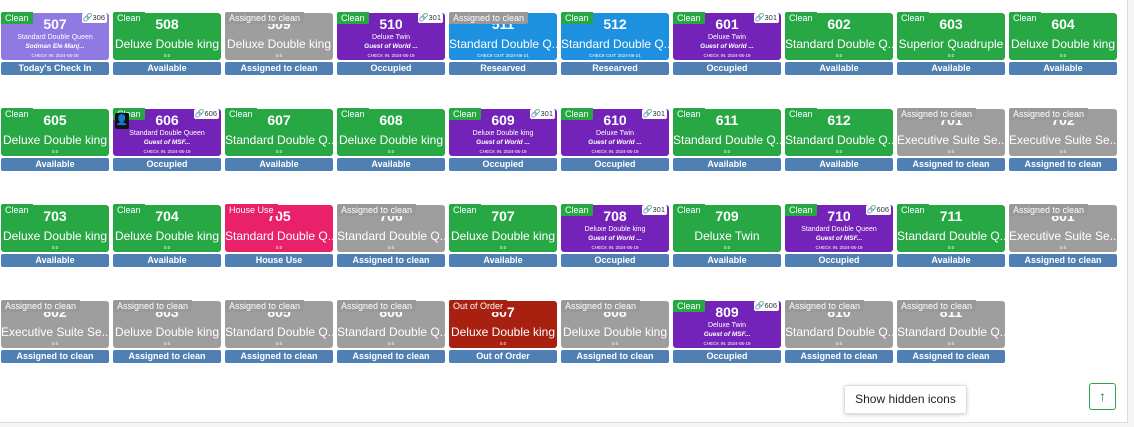  What do you see at coordinates (55, 141) in the screenshot?
I see `room-card: Clean 605 Deluxe Double king 0.0 Available` at bounding box center [55, 141].